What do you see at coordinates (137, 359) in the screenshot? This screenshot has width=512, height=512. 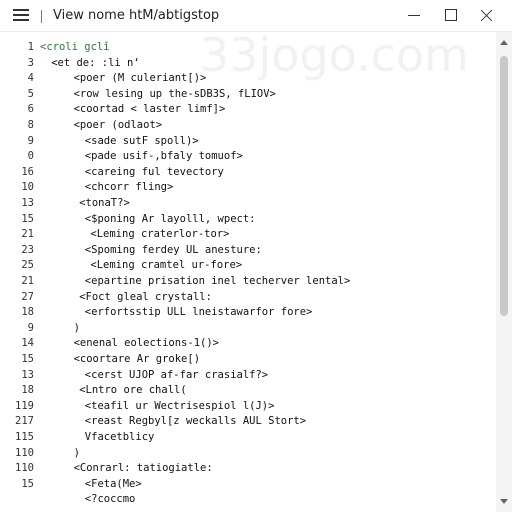 I see `code-text: <coortare Ar groke[)` at bounding box center [137, 359].